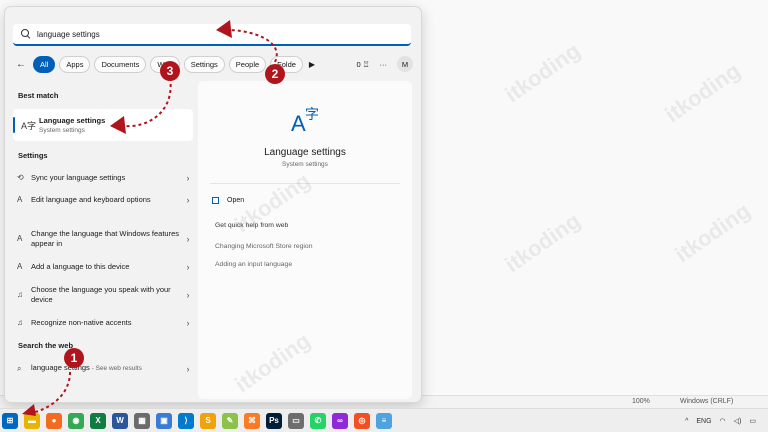 This screenshot has height=432, width=768. Describe the element at coordinates (752, 421) in the screenshot. I see `battery-icon: ▭` at that location.